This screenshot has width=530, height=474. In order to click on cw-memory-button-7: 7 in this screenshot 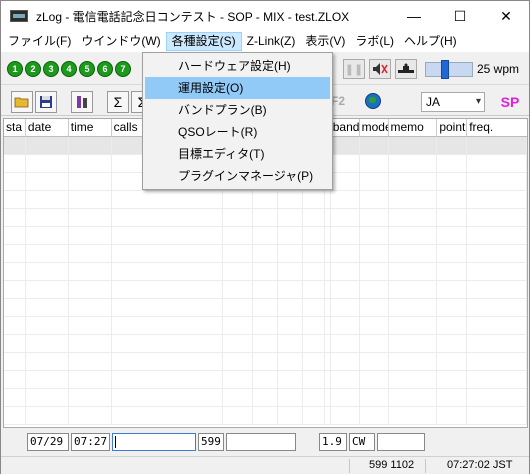, I will do `click(123, 69)`.